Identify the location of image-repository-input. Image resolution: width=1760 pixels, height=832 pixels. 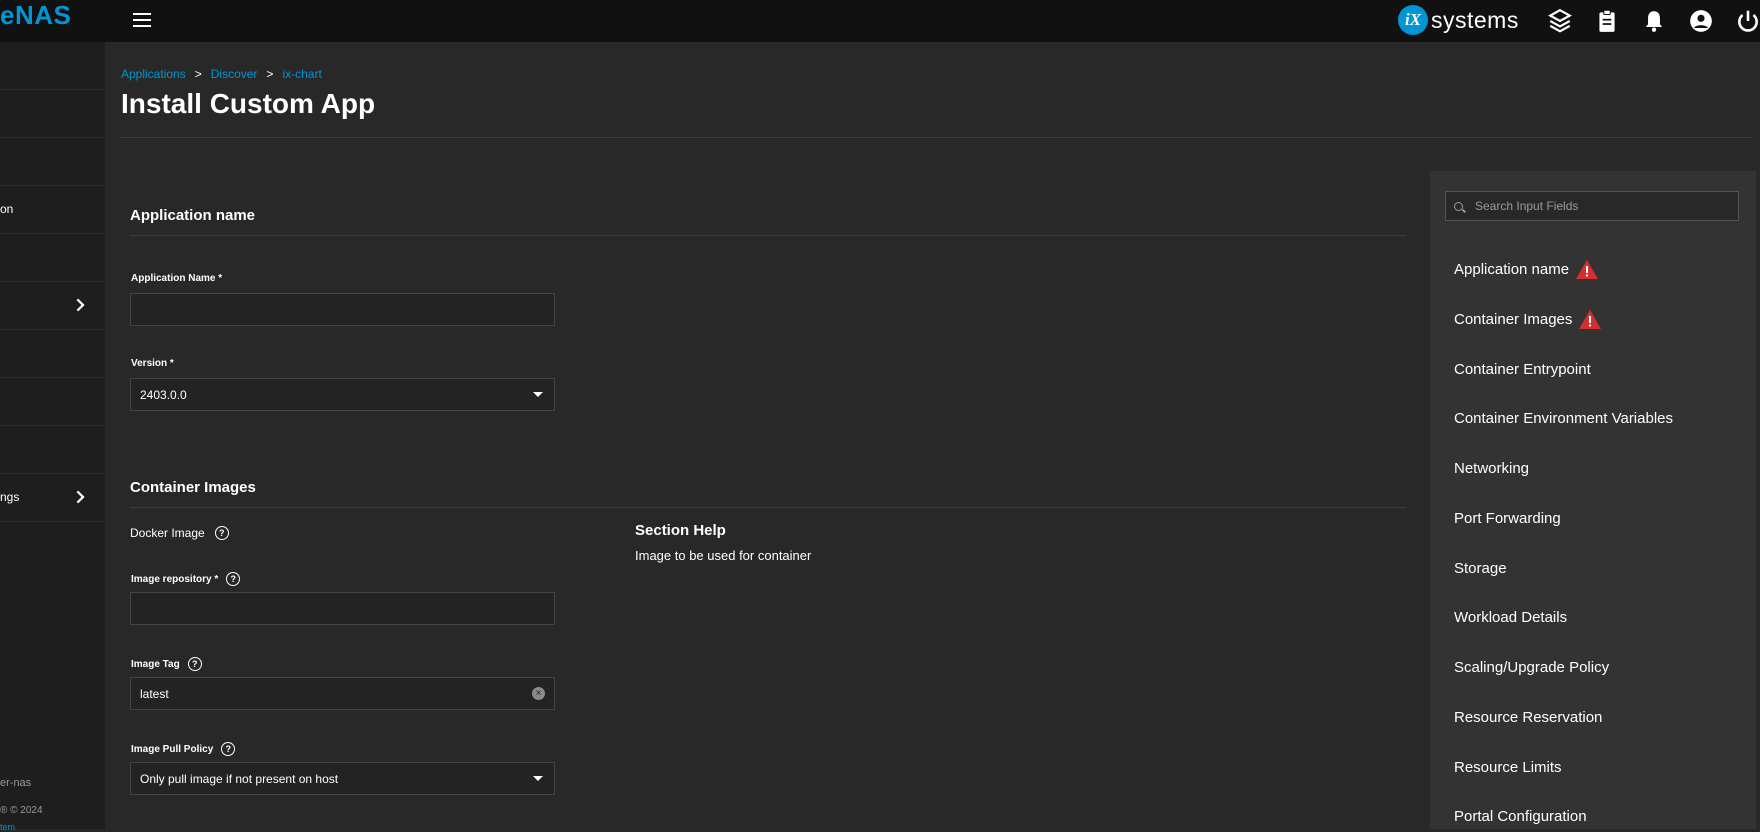
(342, 608).